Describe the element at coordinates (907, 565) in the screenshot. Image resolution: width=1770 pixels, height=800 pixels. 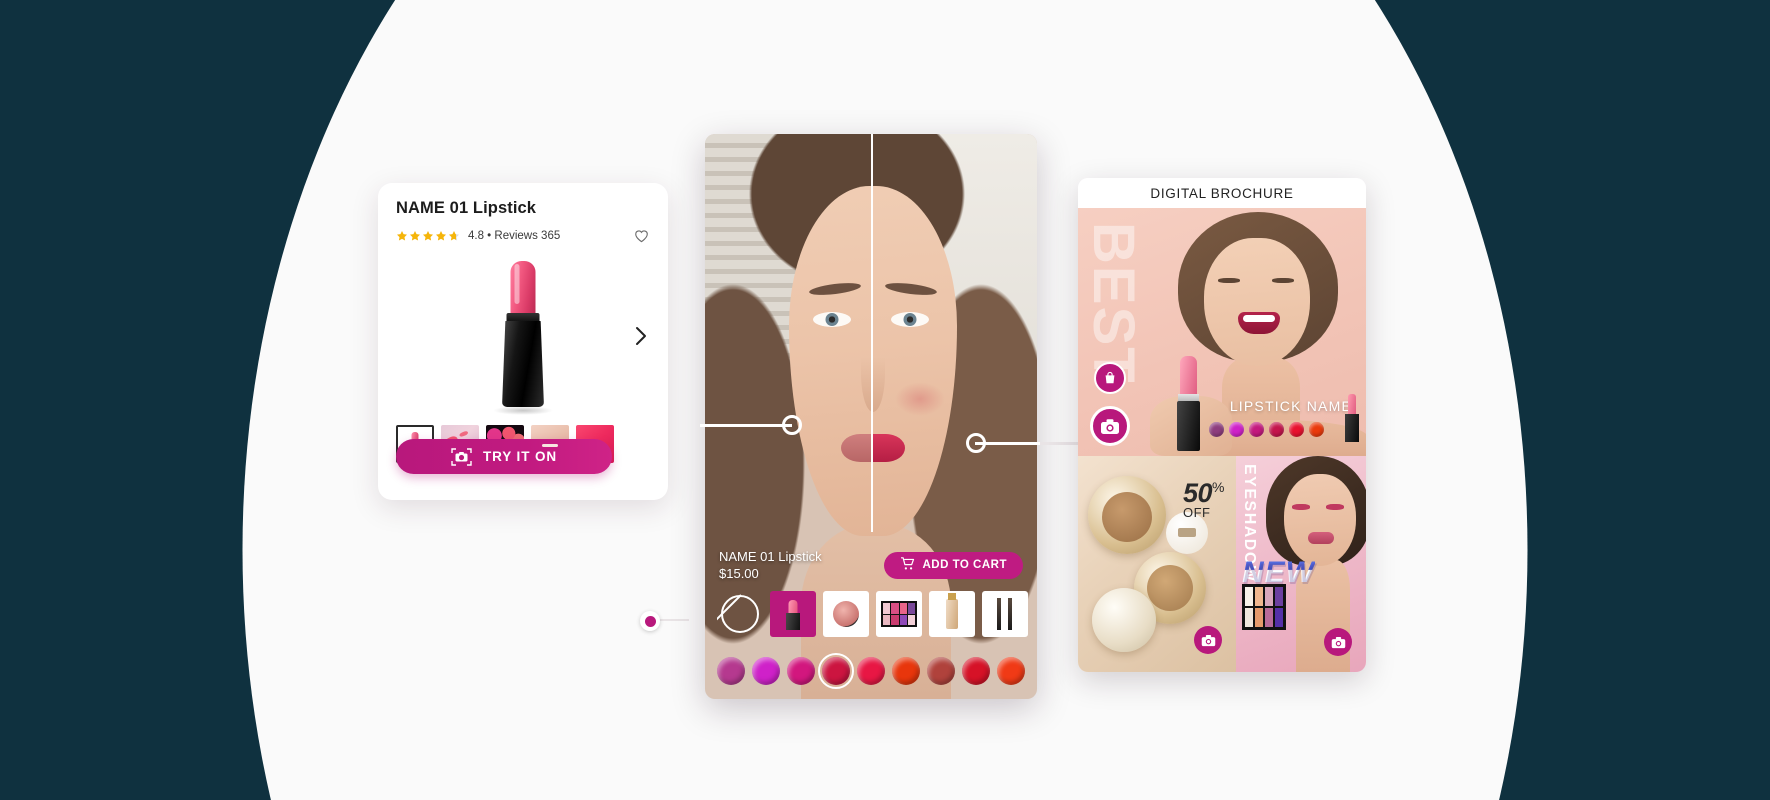
I see `shopping-cart-icon` at that location.